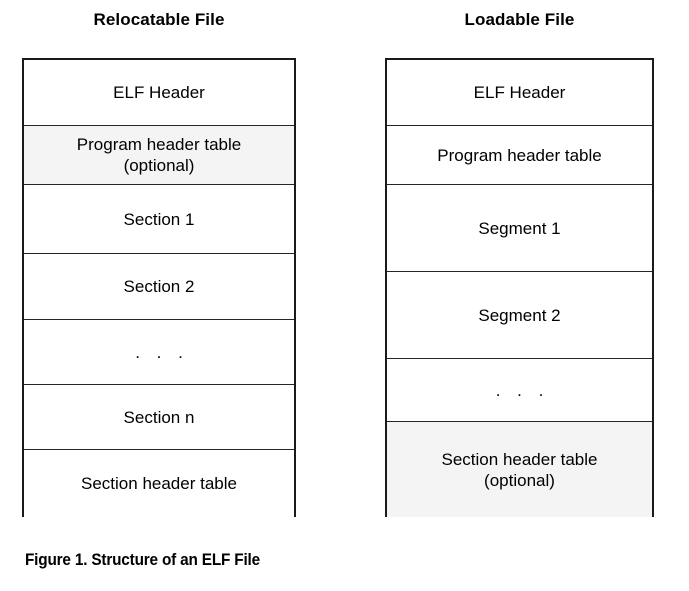 The image size is (689, 591). I want to click on file-row-label: Section 1, so click(159, 219).